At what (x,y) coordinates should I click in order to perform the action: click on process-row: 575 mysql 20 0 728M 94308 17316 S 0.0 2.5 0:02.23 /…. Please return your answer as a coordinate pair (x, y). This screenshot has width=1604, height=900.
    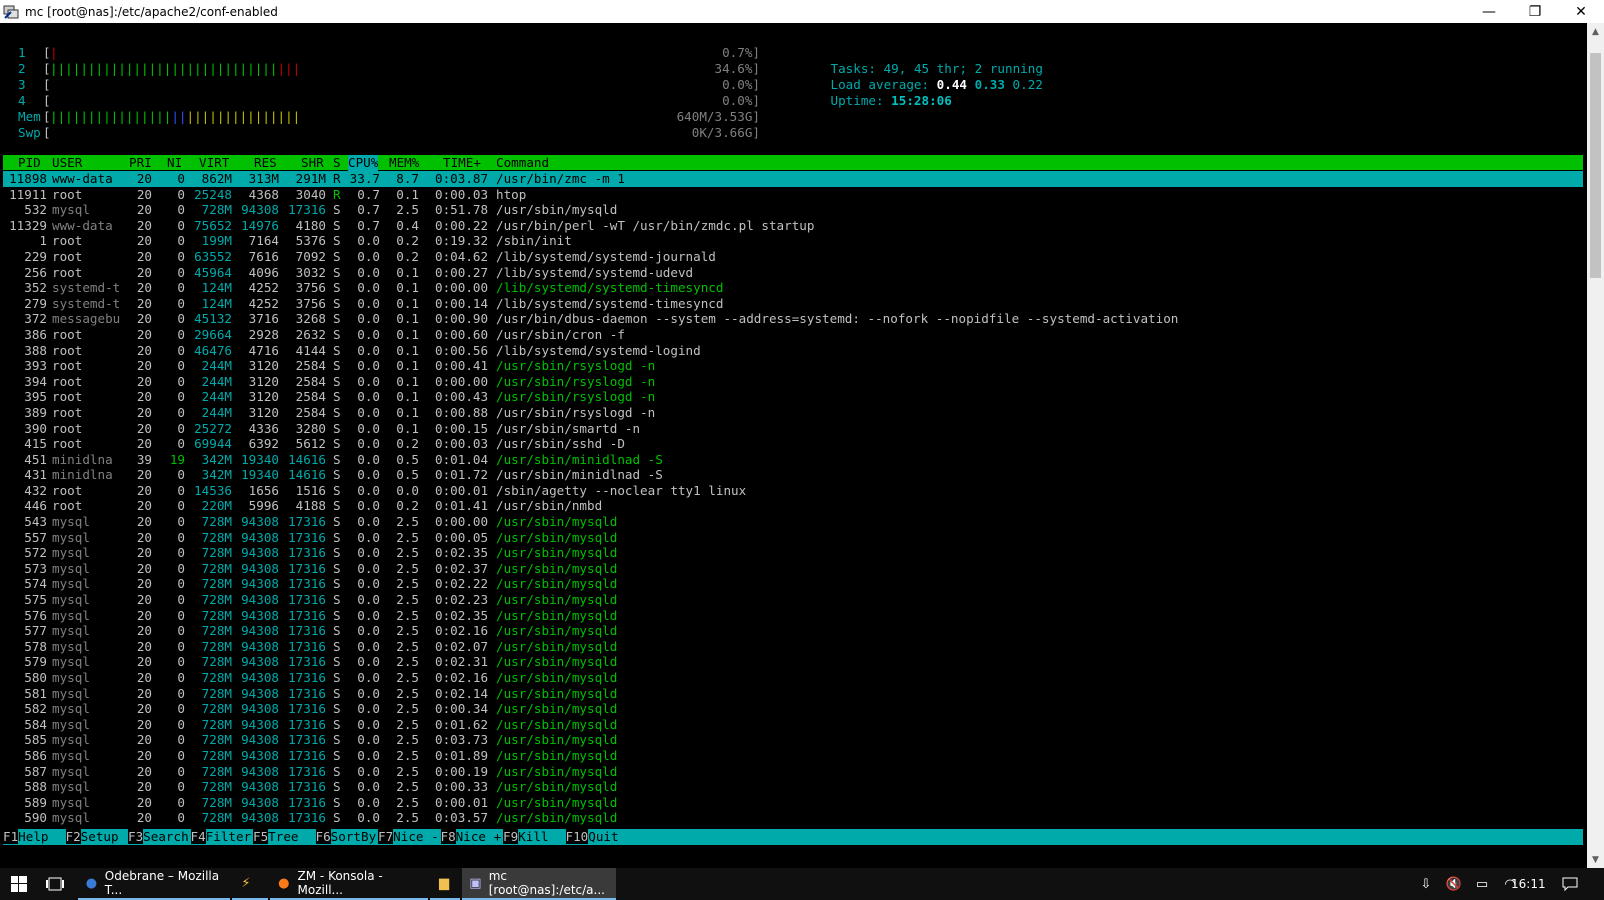
    Looking at the image, I should click on (793, 600).